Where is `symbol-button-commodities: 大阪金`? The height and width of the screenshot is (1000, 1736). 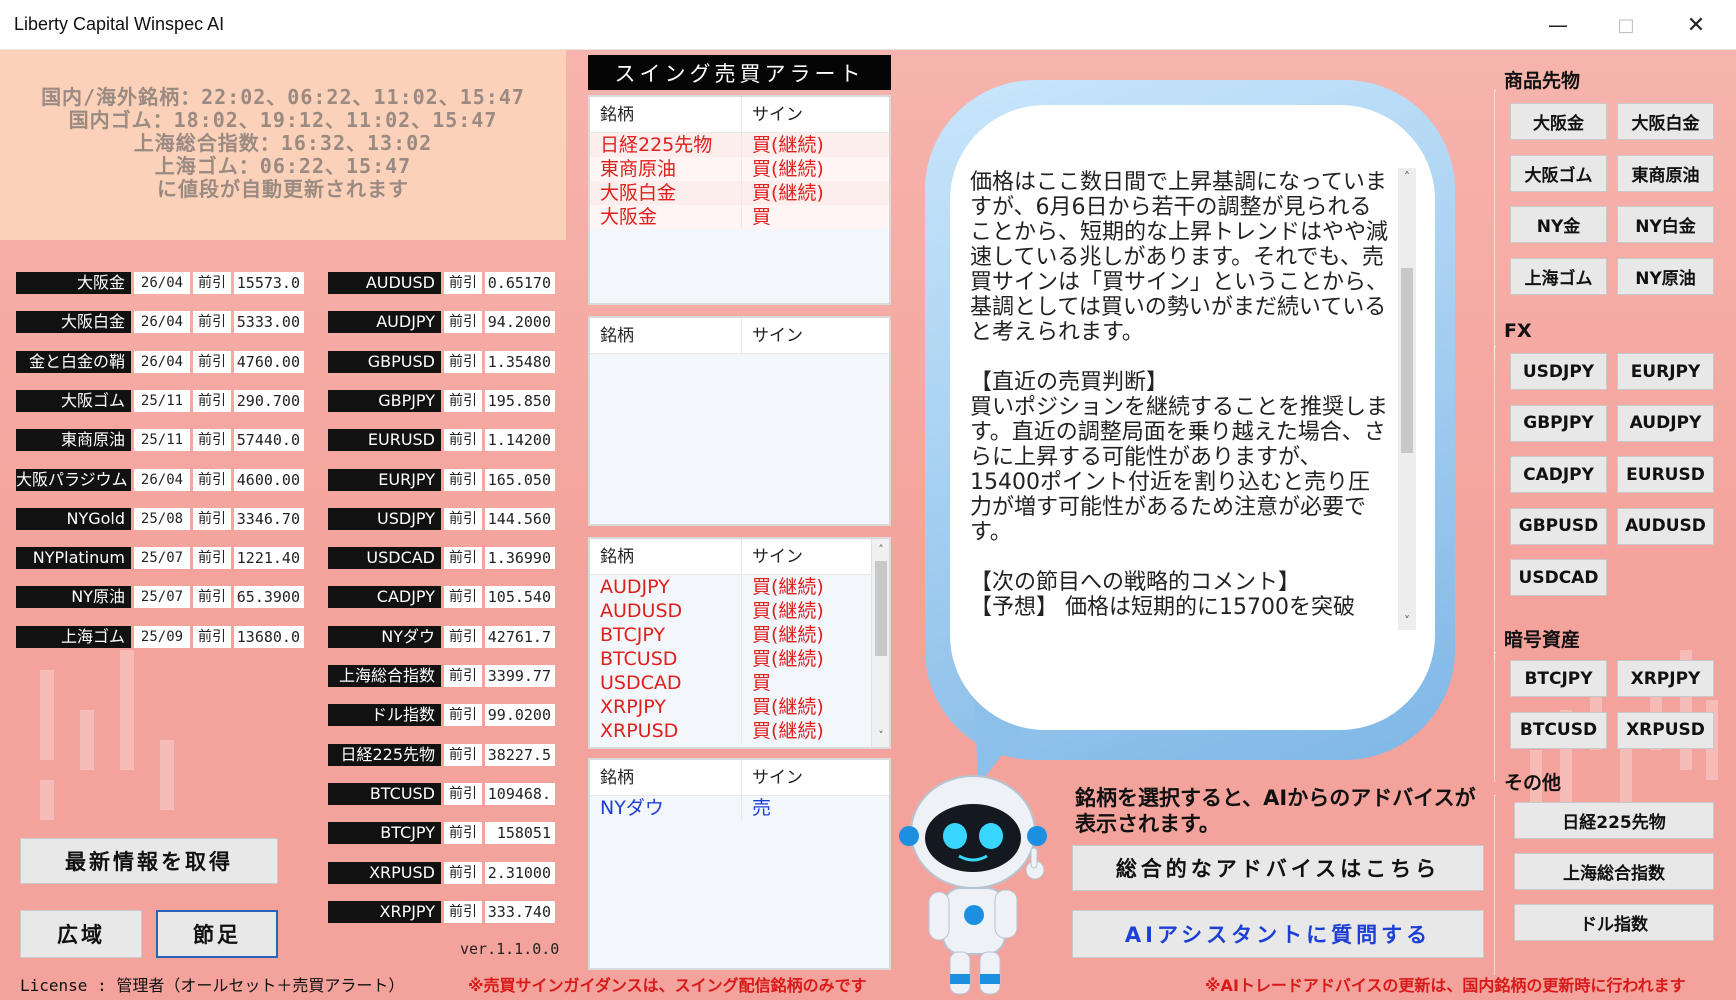
symbol-button-commodities: 大阪金 is located at coordinates (1558, 121).